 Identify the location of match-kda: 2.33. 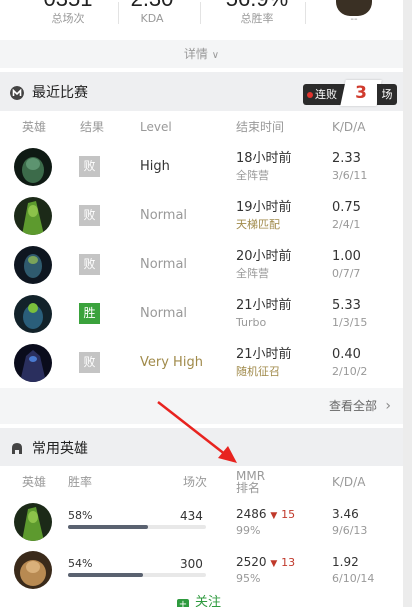
(346, 158).